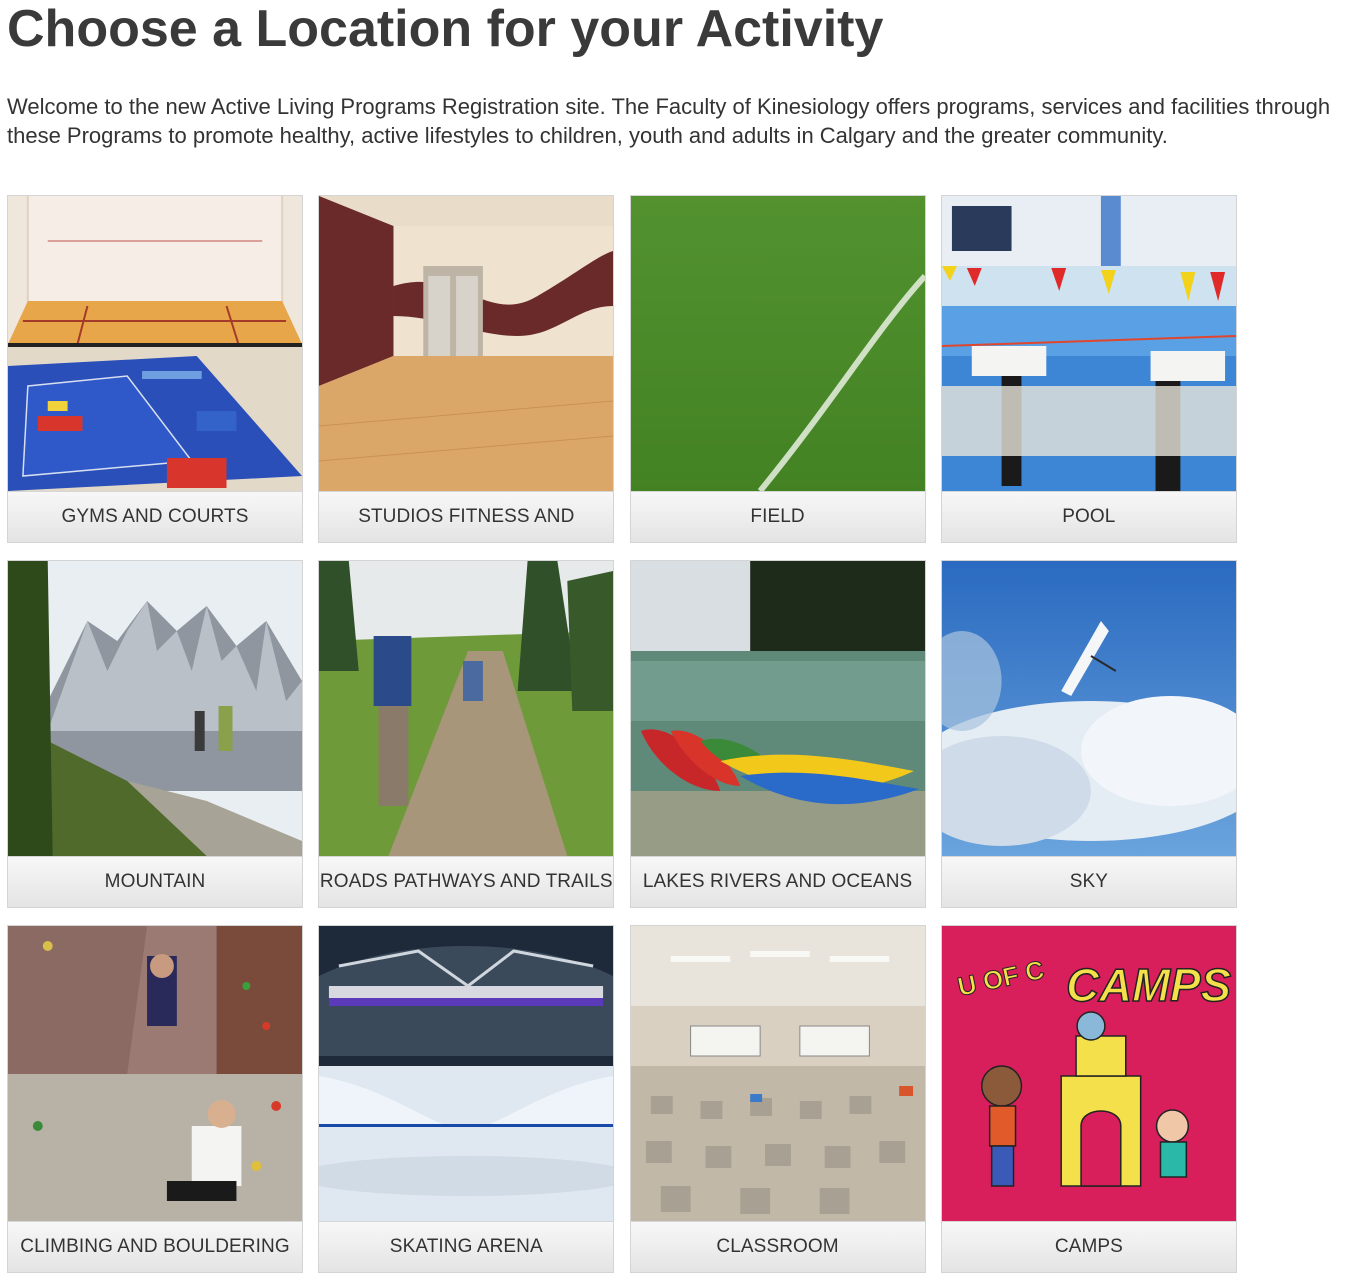 The width and height of the screenshot is (1370, 1286). Describe the element at coordinates (777, 1246) in the screenshot. I see `location-label: CLASSROOM` at that location.